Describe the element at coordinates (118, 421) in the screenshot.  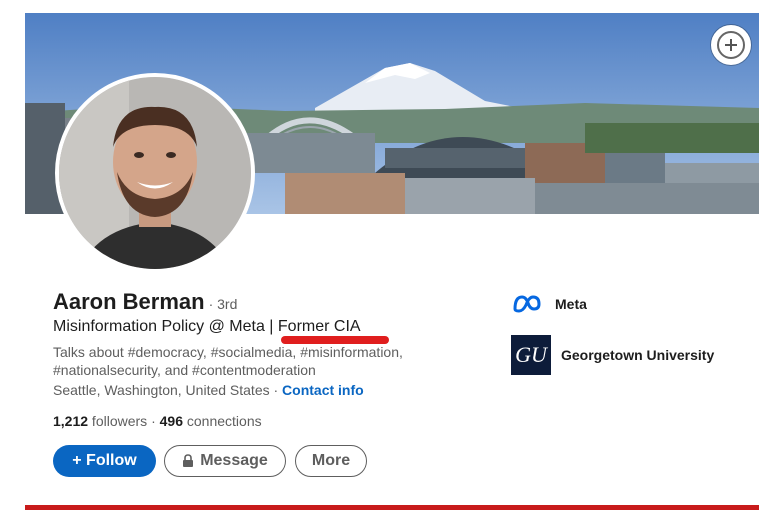
I see `followers-label: followers` at that location.